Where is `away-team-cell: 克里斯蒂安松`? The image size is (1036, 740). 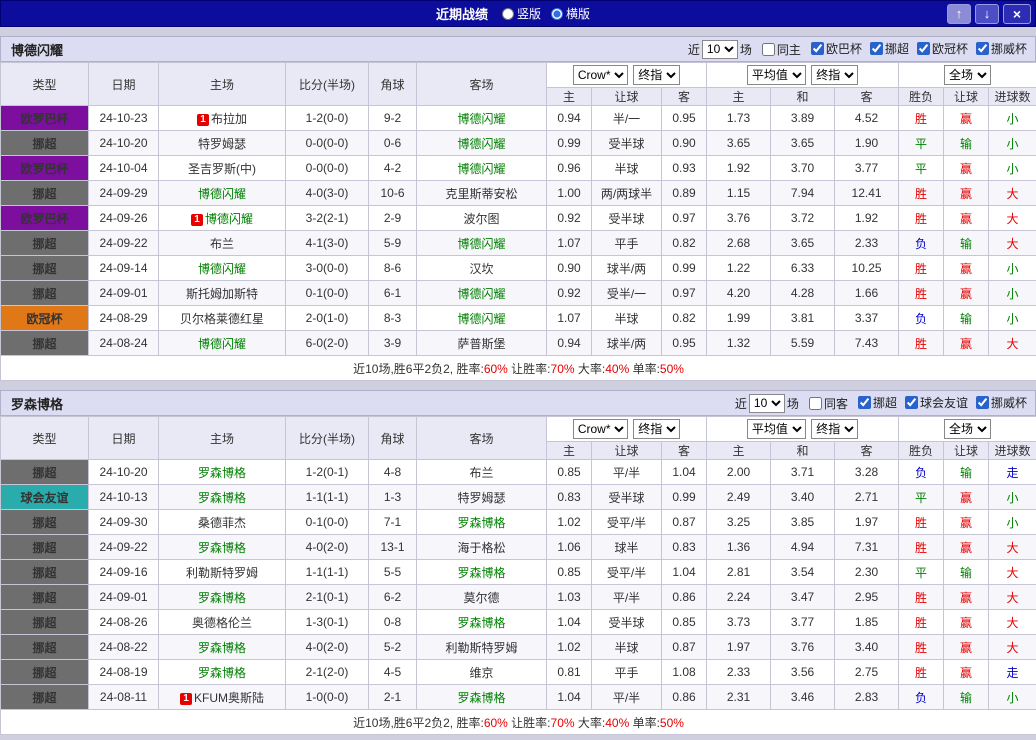
away-team-cell: 克里斯蒂安松 is located at coordinates (481, 193).